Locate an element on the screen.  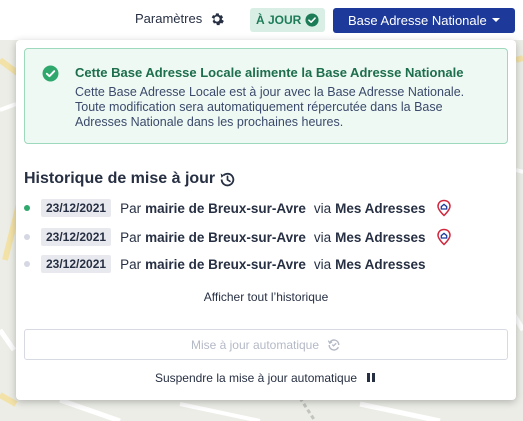
settings-button: Paramètres is located at coordinates (180, 18).